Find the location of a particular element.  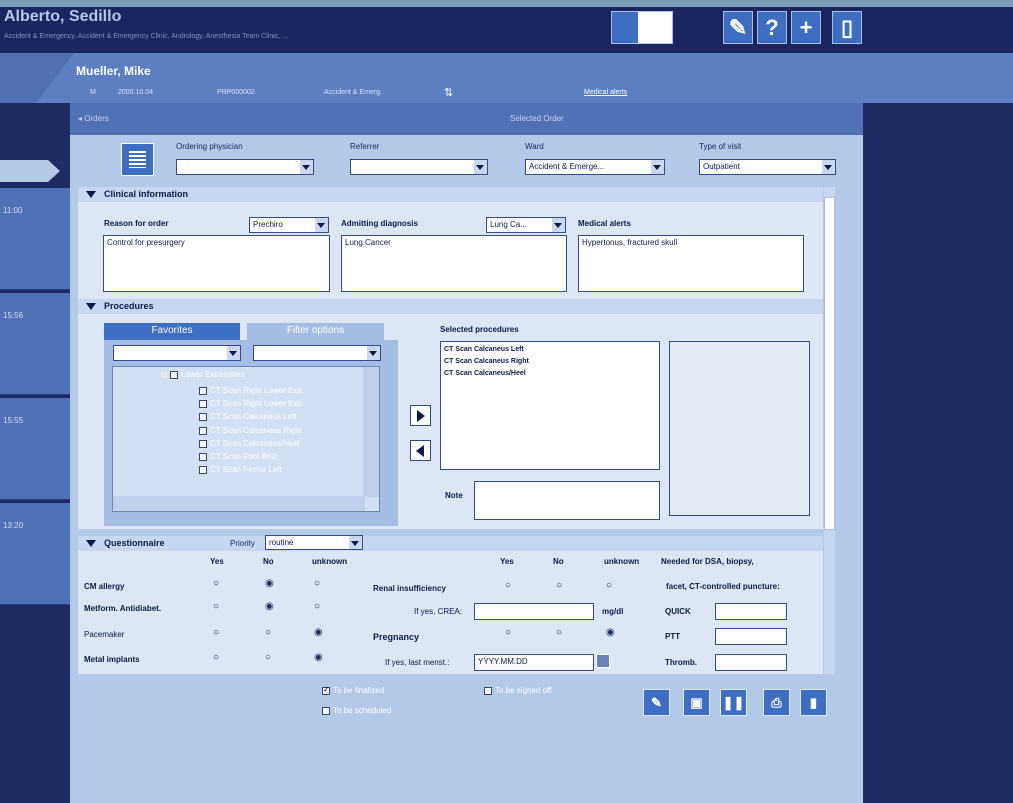

calendar-icon is located at coordinates (603, 661).